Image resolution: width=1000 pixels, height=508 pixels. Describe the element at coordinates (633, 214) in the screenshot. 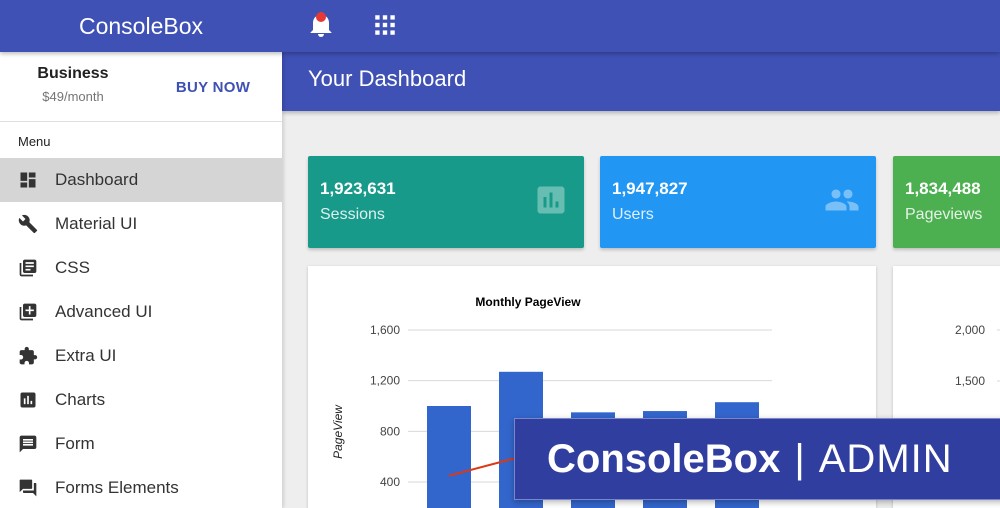

I see `stat-label: Users` at that location.